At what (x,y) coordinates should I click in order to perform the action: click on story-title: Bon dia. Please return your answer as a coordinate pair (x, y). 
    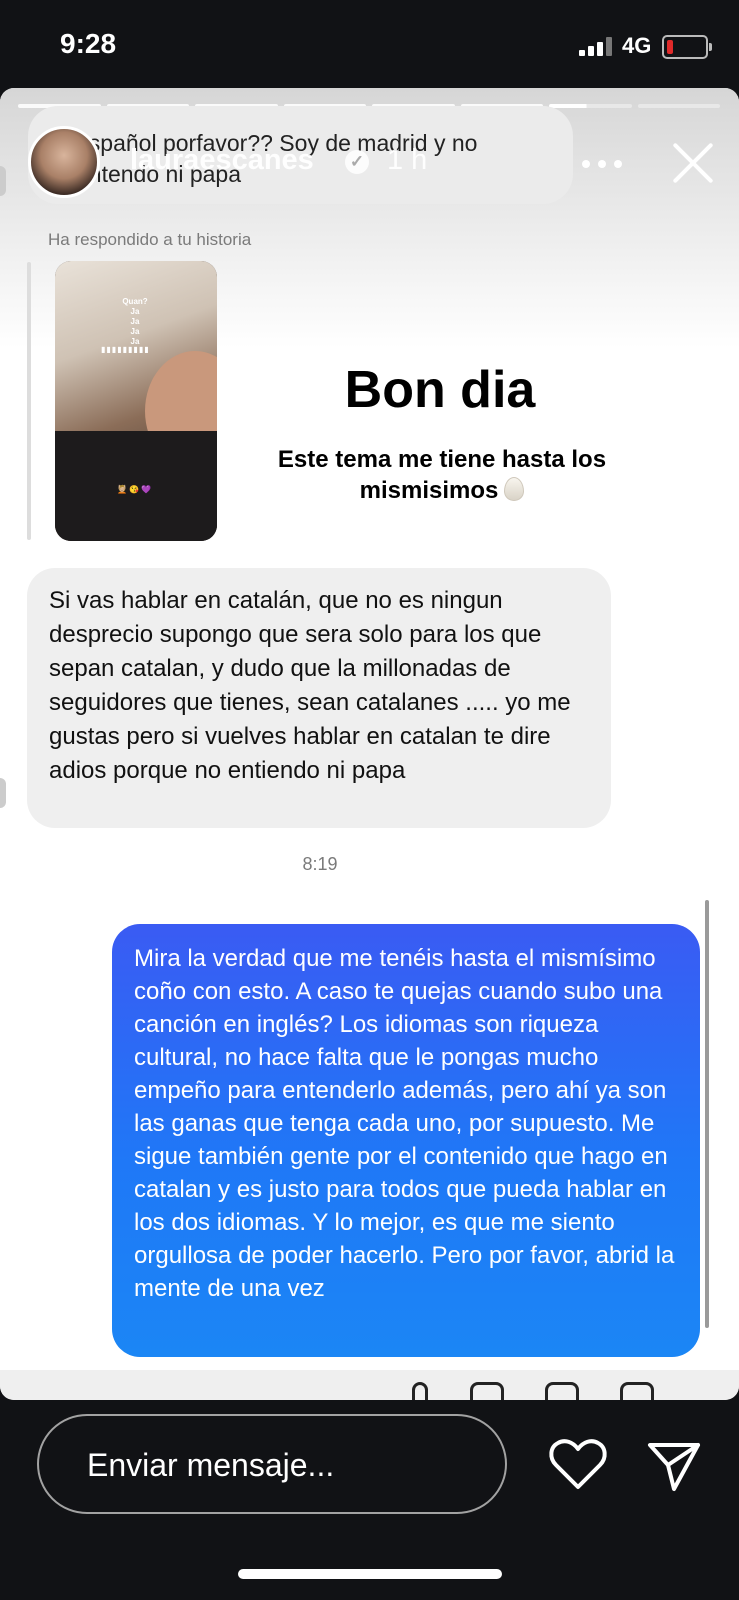
    Looking at the image, I should click on (440, 390).